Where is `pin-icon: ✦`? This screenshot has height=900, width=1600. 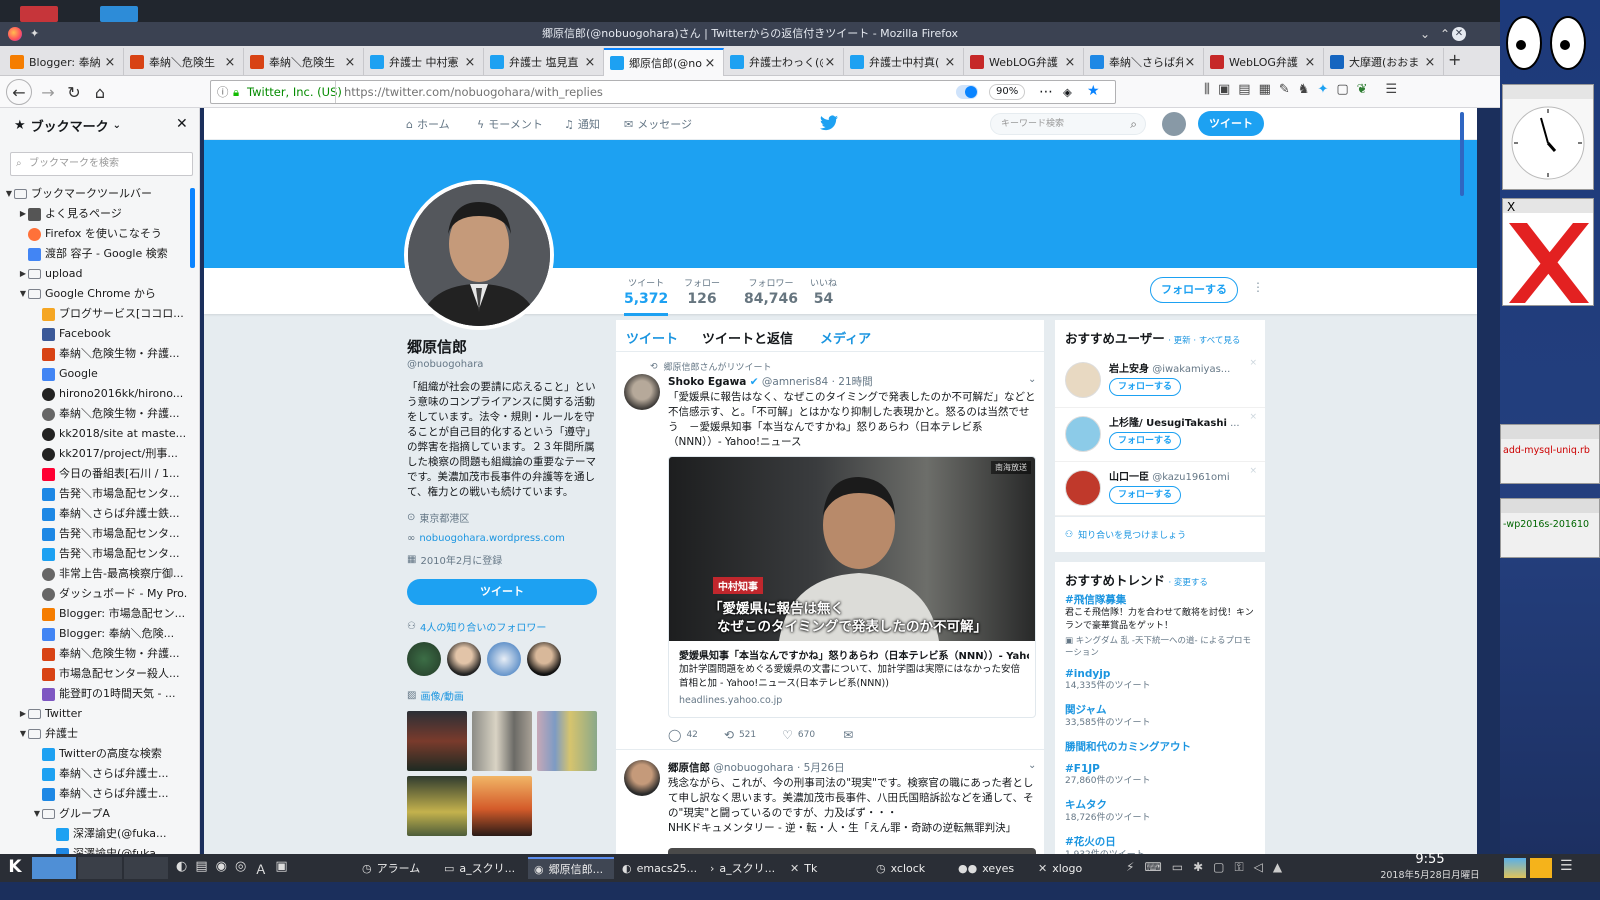 pin-icon: ✦ is located at coordinates (34, 34).